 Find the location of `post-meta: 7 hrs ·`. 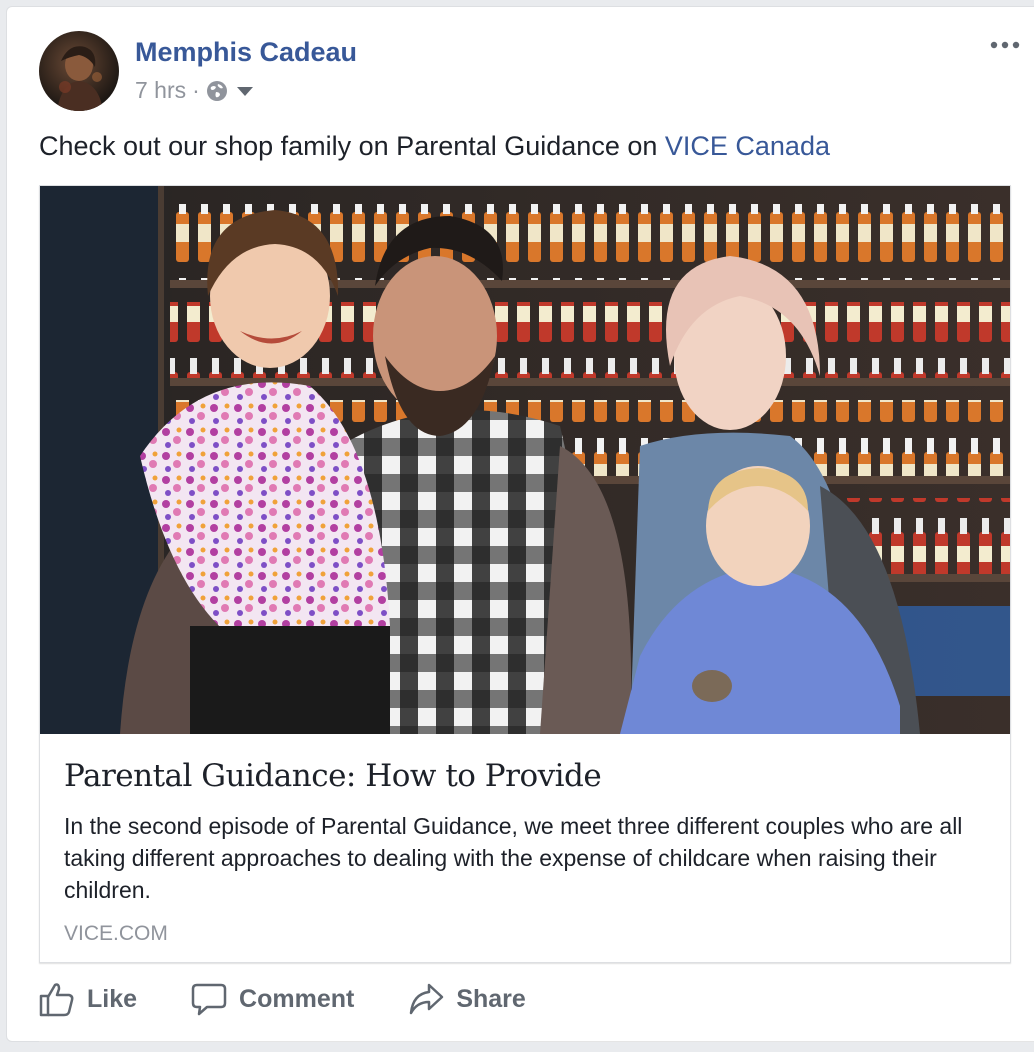

post-meta: 7 hrs · is located at coordinates (194, 90).